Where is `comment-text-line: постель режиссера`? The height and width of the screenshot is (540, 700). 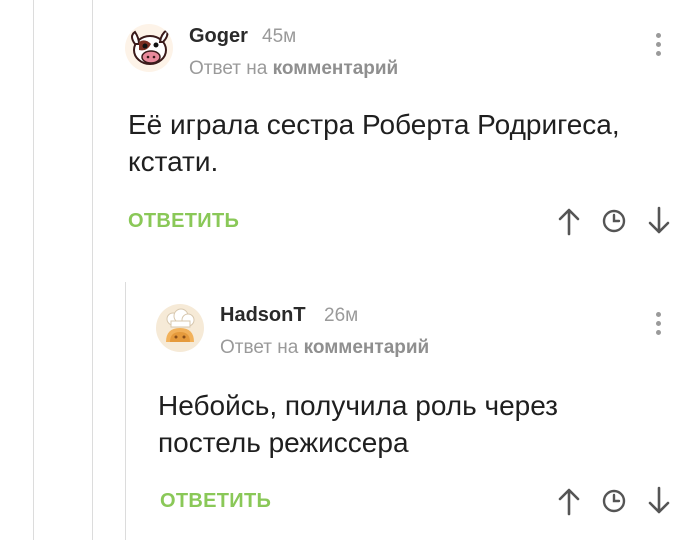 comment-text-line: постель режиссера is located at coordinates (283, 442).